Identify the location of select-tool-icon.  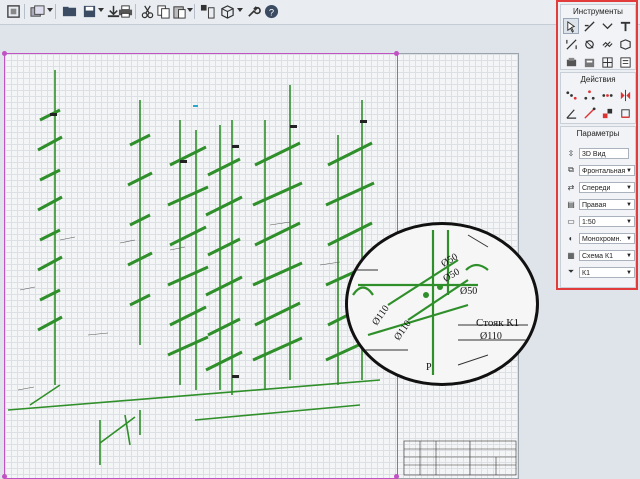
(571, 26).